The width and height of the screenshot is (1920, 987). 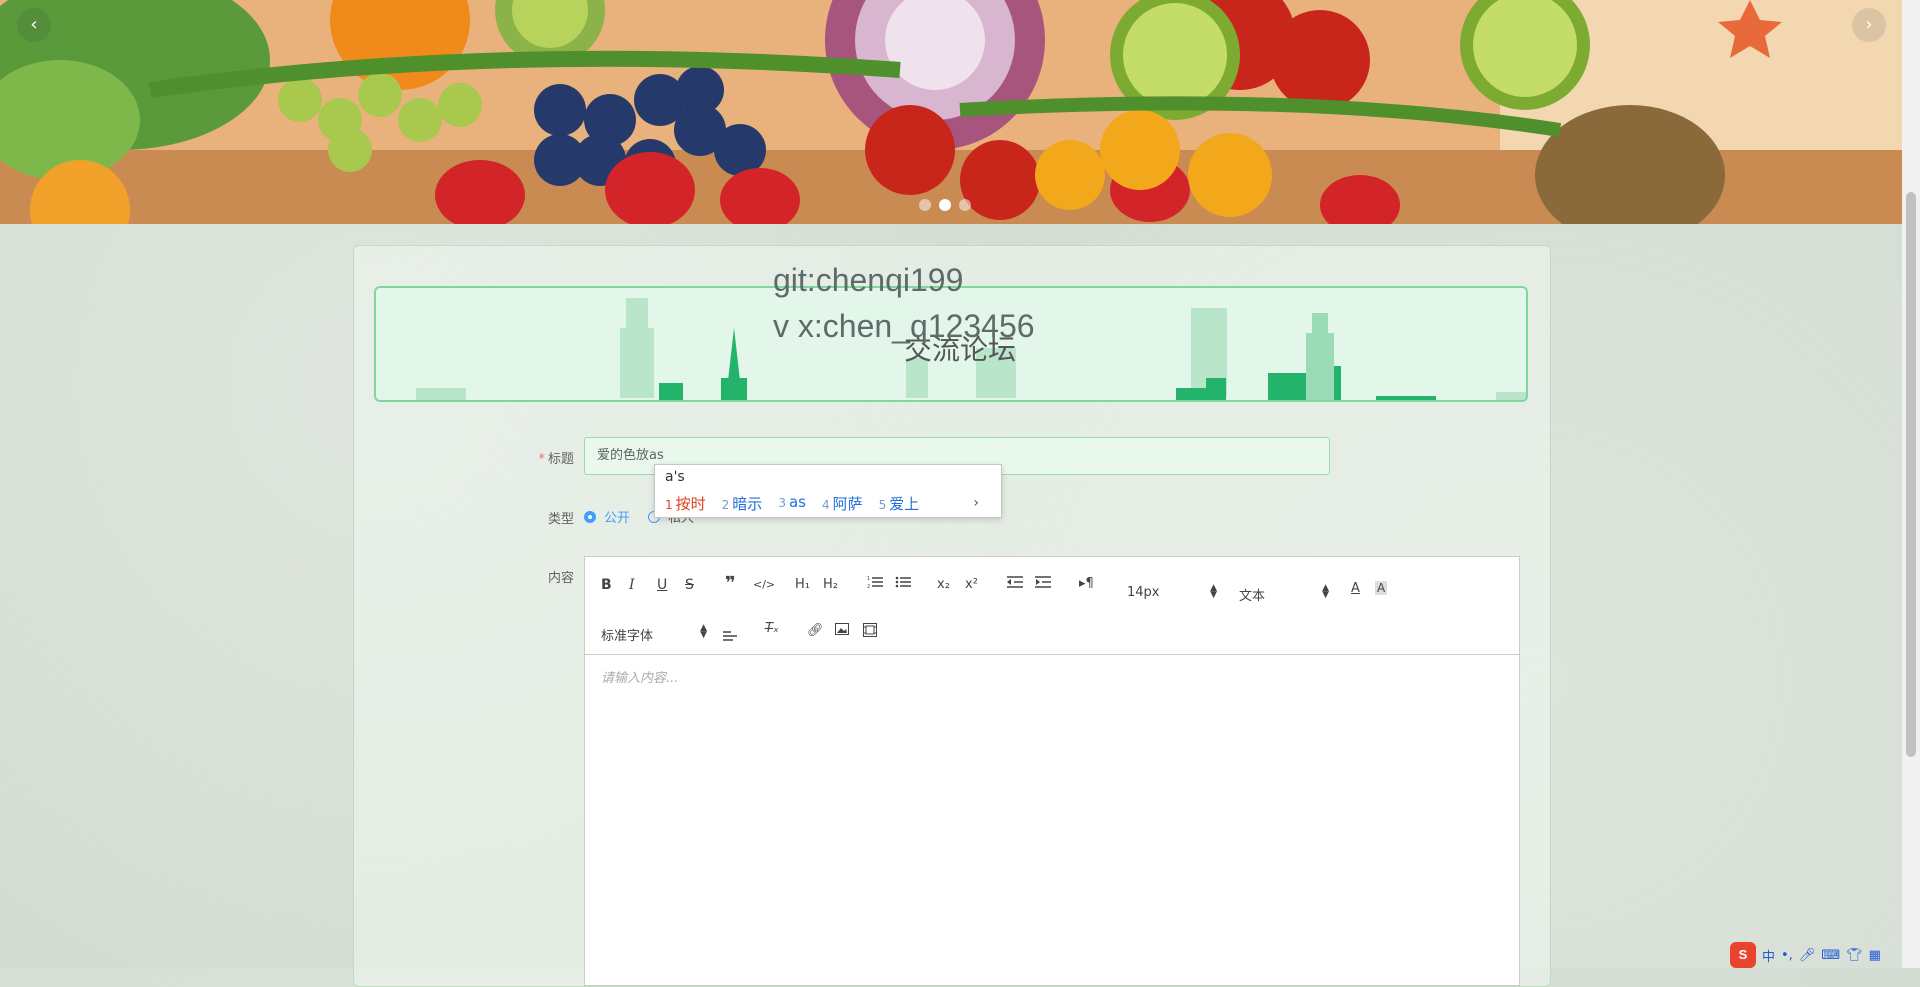 I want to click on type-radio-public: 公开, so click(x=607, y=516).